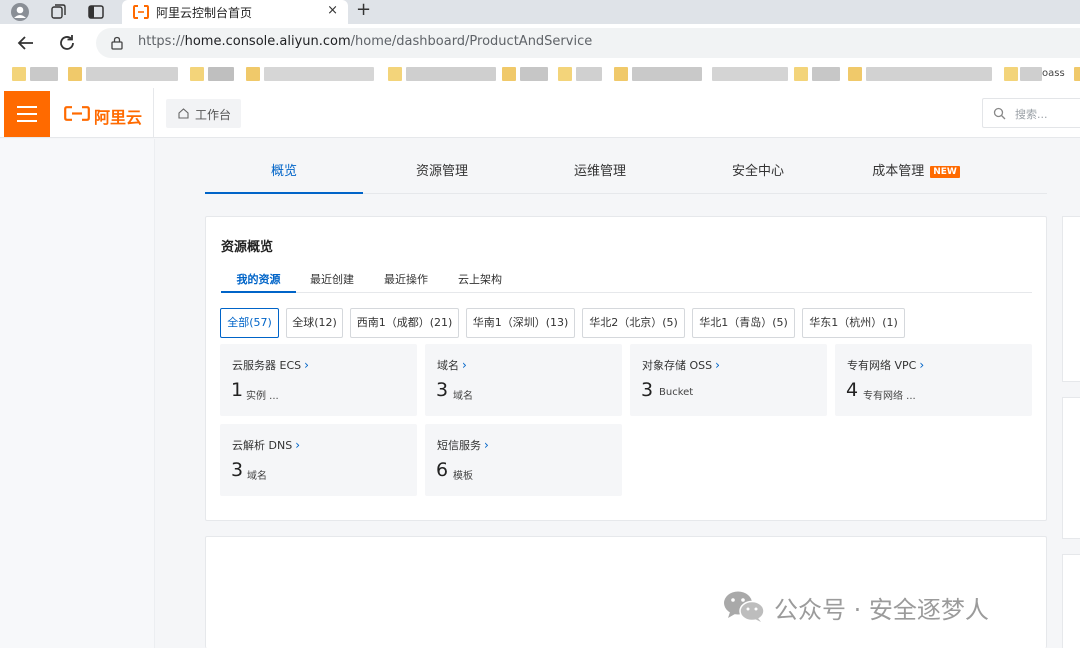 The height and width of the screenshot is (648, 1080). I want to click on refresh-icon, so click(67, 43).